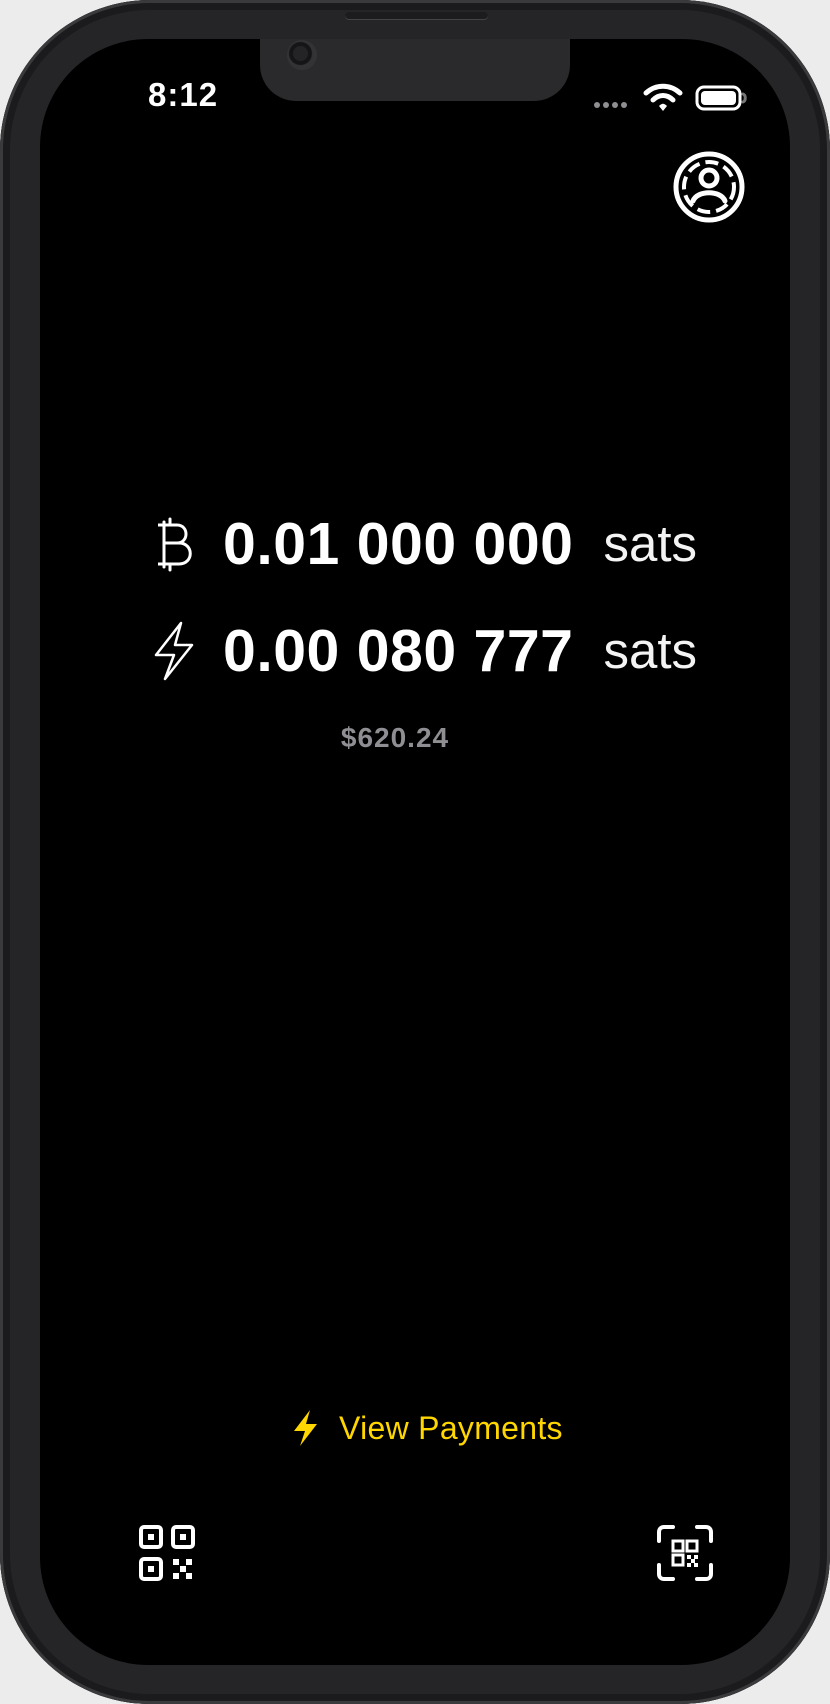  I want to click on receive-qr-button, so click(167, 1553).